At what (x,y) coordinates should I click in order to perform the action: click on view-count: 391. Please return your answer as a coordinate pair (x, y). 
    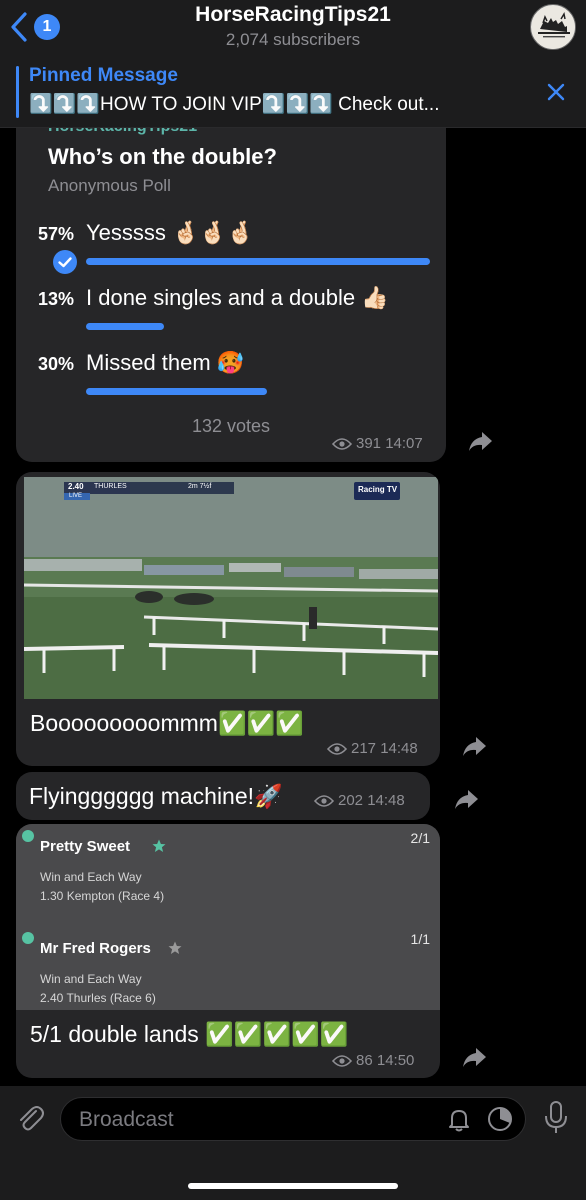
    Looking at the image, I should click on (369, 443).